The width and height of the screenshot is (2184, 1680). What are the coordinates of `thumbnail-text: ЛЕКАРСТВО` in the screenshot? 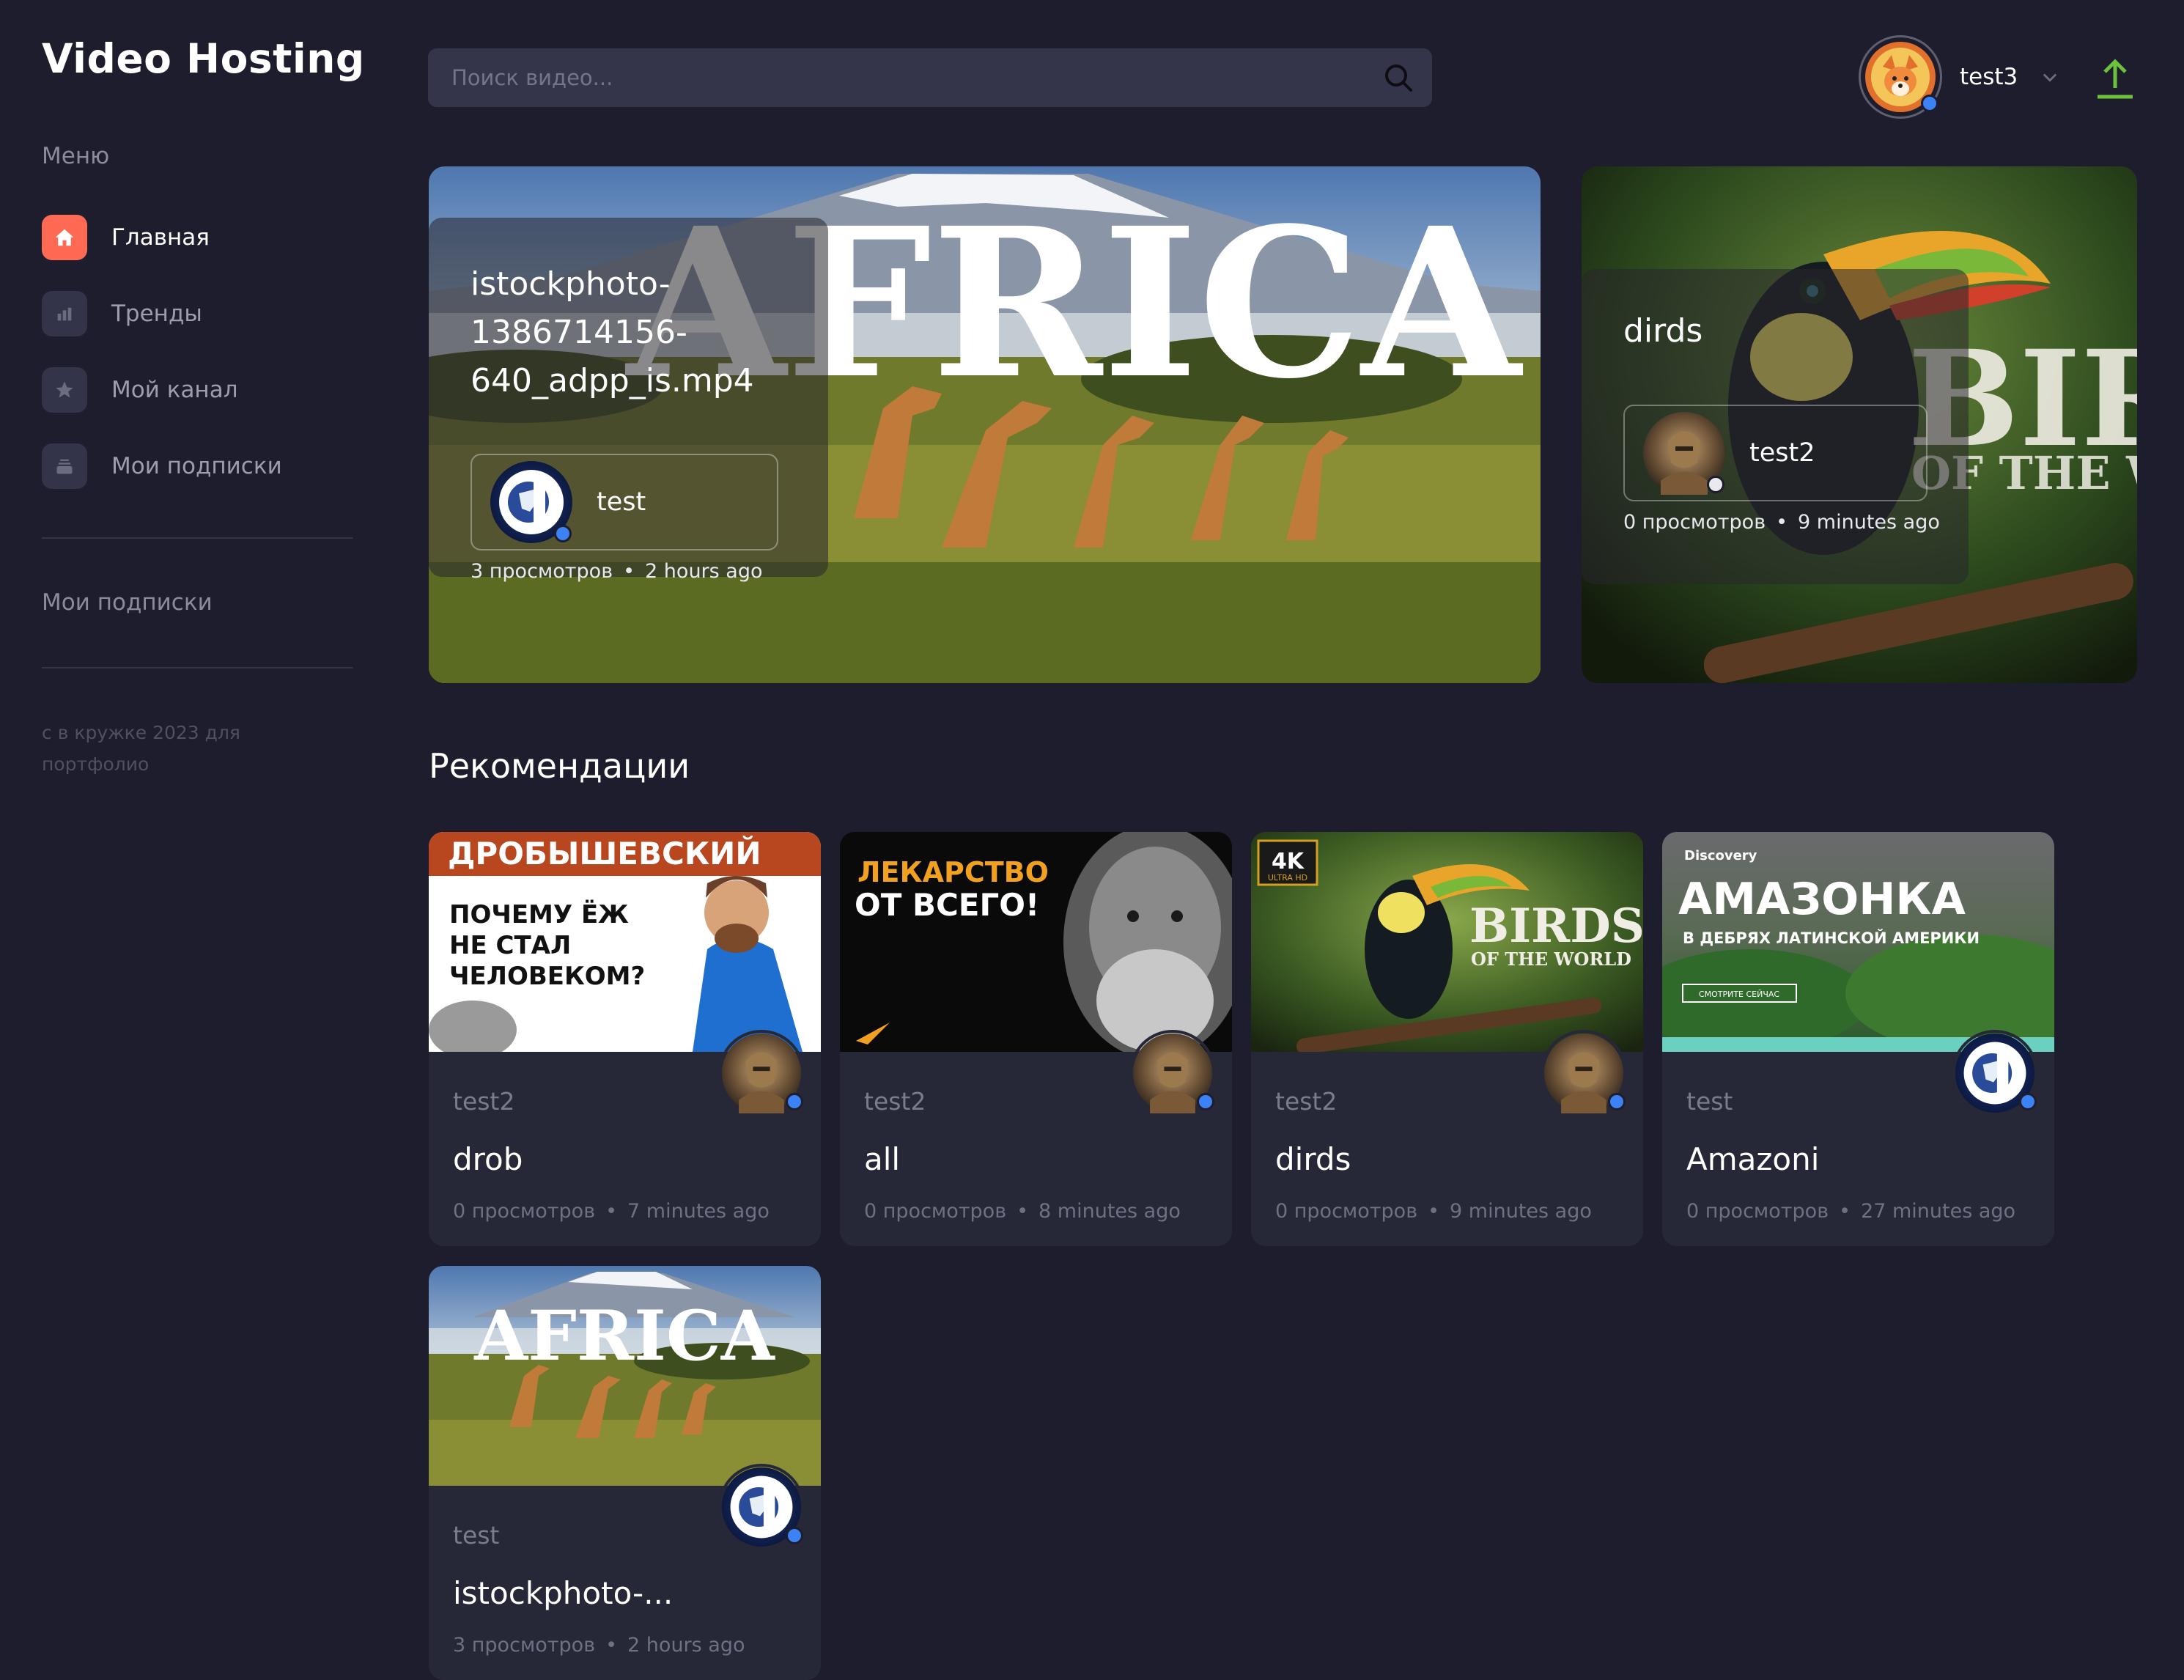 It's located at (953, 872).